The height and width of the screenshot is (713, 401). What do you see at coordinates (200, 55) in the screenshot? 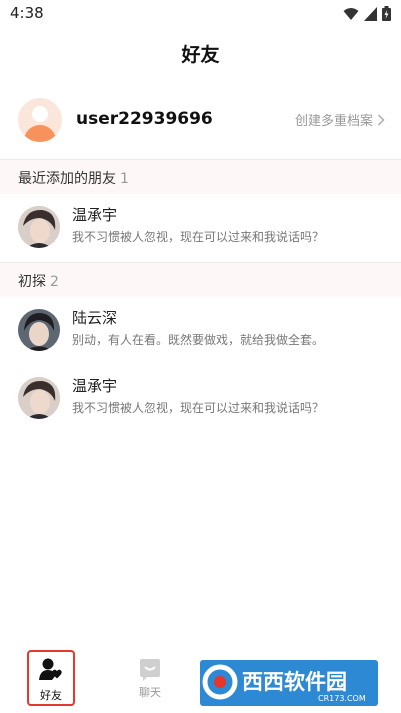
I see `page-title: 好友` at bounding box center [200, 55].